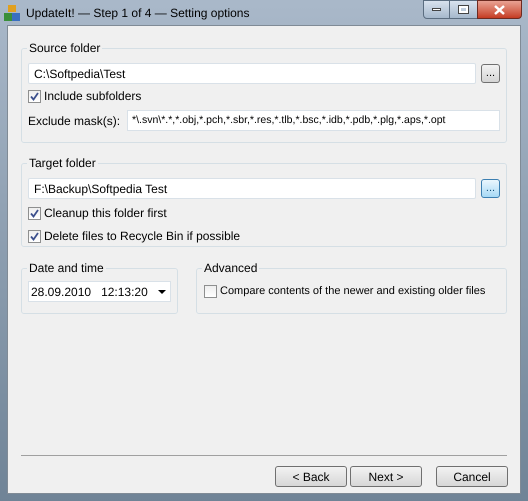 The width and height of the screenshot is (528, 501). I want to click on checkbox-label: Compare contents of the newer and existing older files, so click(353, 291).